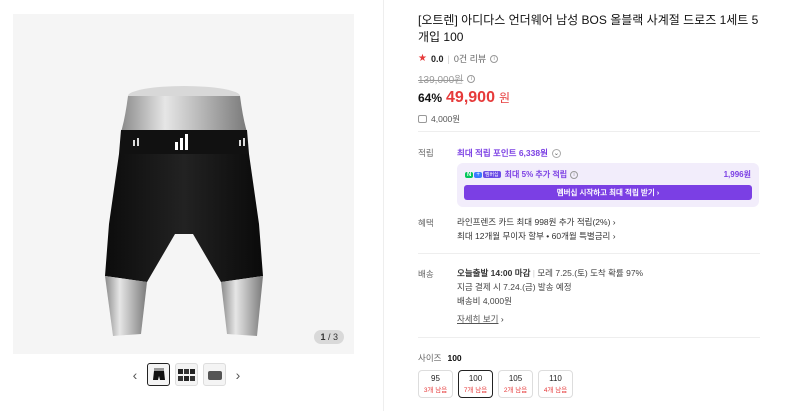 The image size is (800, 411). I want to click on chevron-down-icon: ⌄, so click(556, 153).